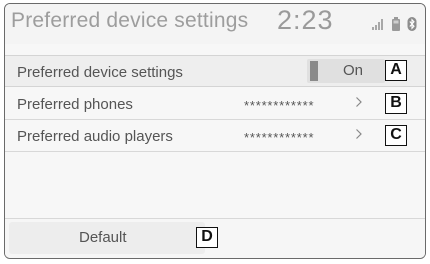 The height and width of the screenshot is (264, 430). Describe the element at coordinates (207, 237) in the screenshot. I see `callout-d: D` at that location.